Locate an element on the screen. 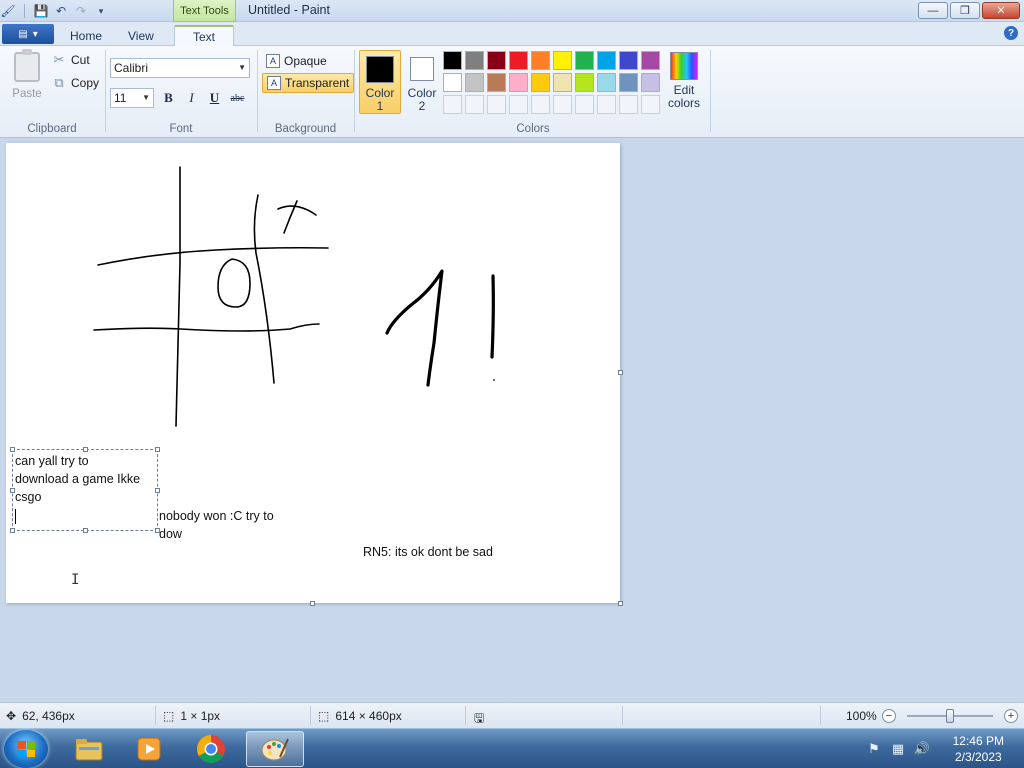 The height and width of the screenshot is (768, 1024). canvas-resize-handle-bottom is located at coordinates (312, 603).